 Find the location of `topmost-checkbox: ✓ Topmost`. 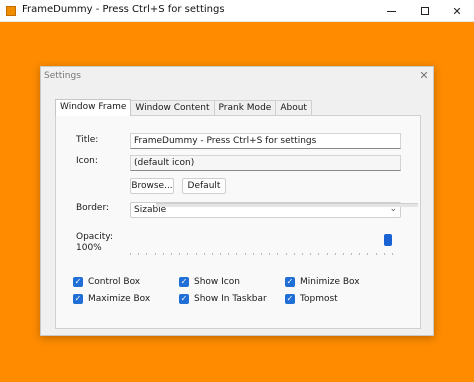

topmost-checkbox: ✓ Topmost is located at coordinates (311, 299).